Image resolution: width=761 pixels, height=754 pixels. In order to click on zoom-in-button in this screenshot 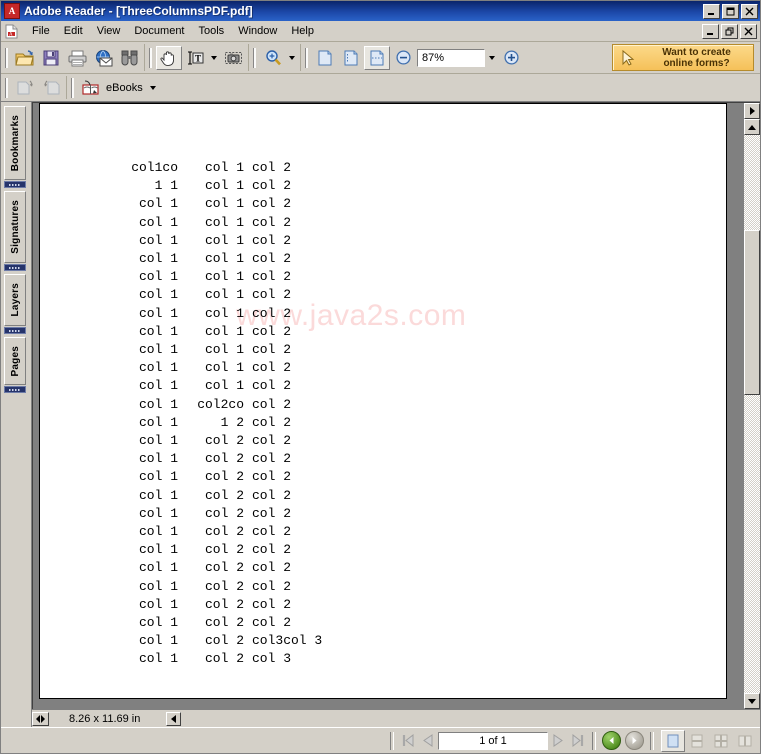, I will do `click(511, 58)`.